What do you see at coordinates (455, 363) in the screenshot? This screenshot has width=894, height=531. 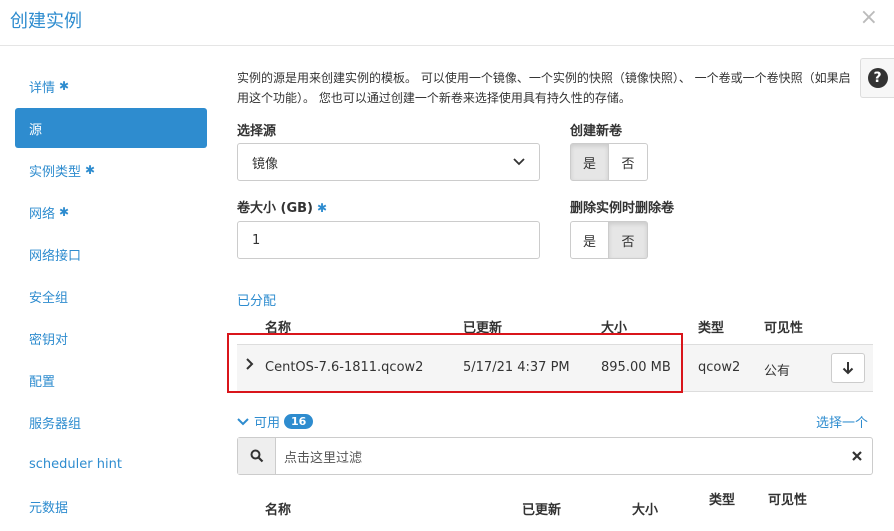 I see `highlight-annotation` at bounding box center [455, 363].